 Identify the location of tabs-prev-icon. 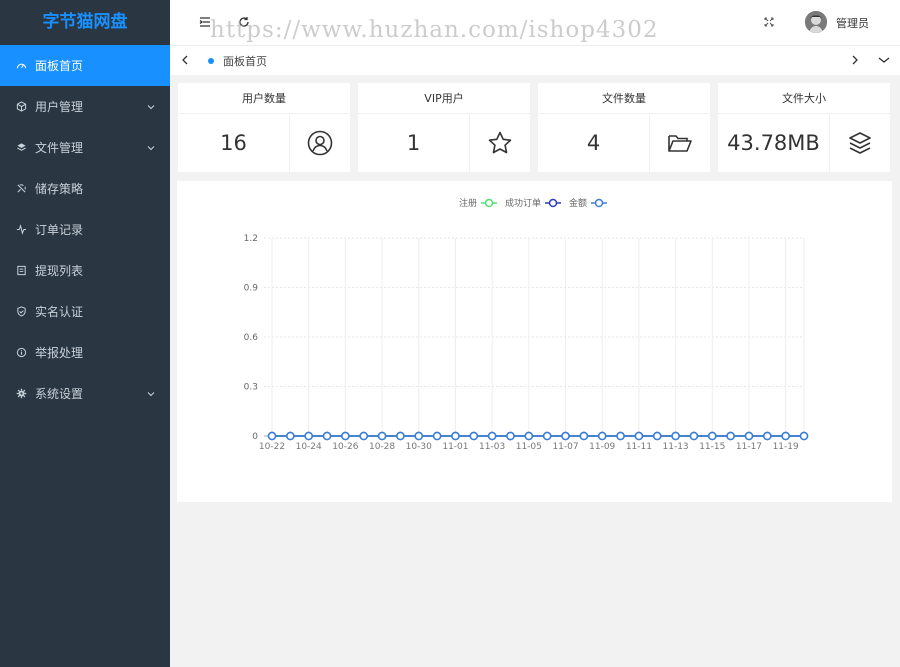
(185, 60).